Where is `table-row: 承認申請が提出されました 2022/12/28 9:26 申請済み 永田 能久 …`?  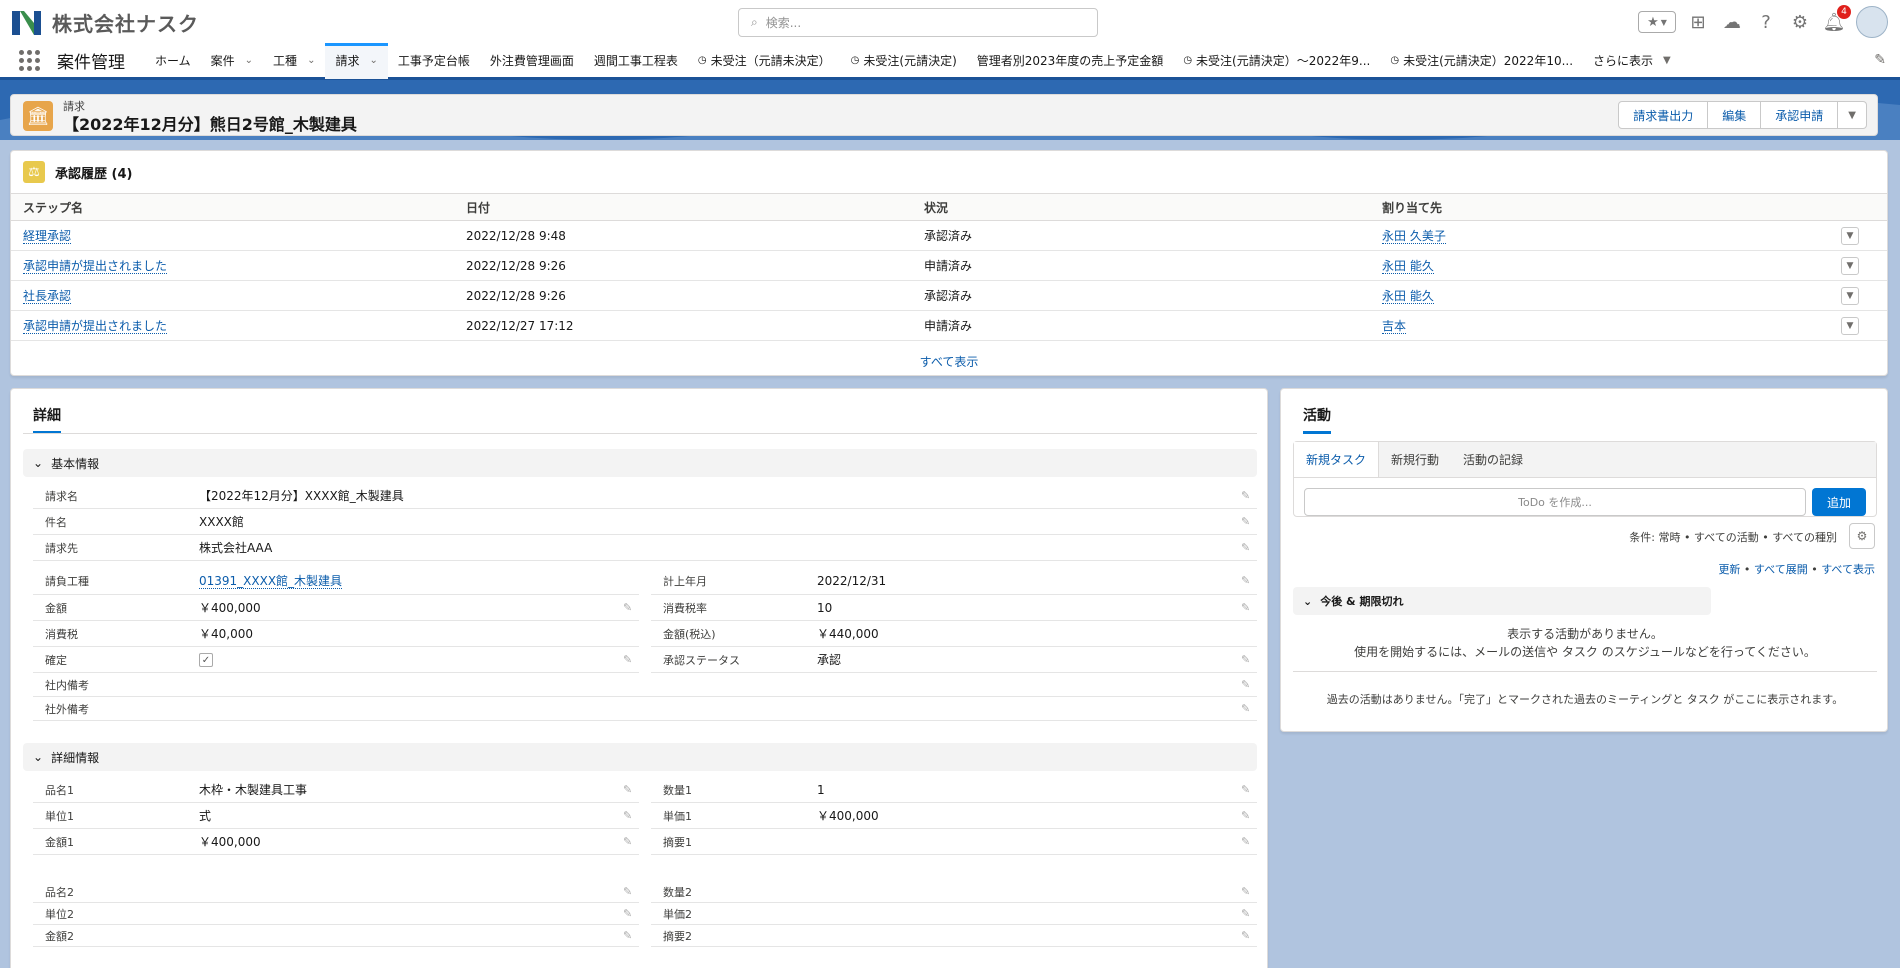
table-row: 承認申請が提出されました 2022/12/28 9:26 申請済み 永田 能久 … is located at coordinates (949, 266).